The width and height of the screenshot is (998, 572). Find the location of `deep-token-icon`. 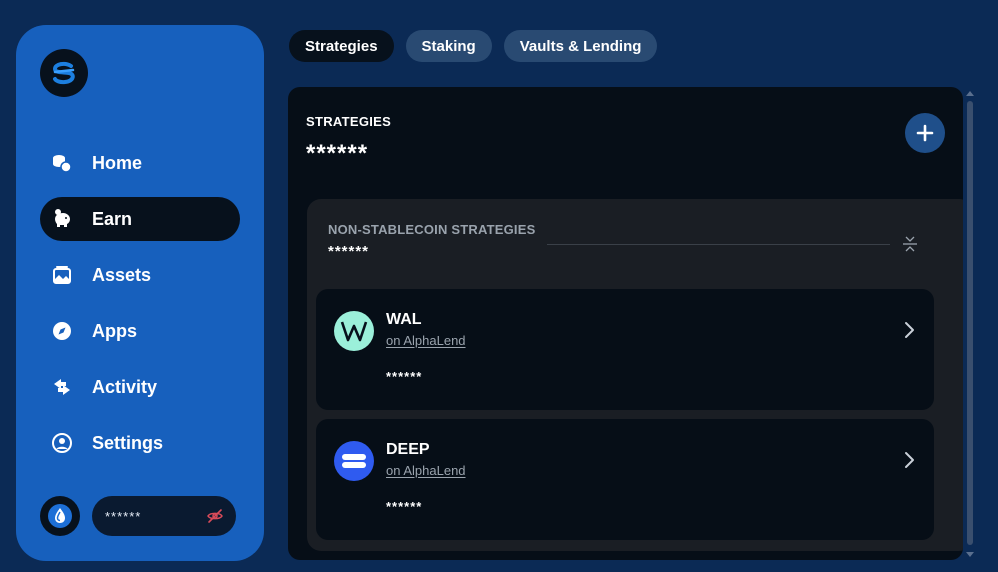

deep-token-icon is located at coordinates (354, 461).